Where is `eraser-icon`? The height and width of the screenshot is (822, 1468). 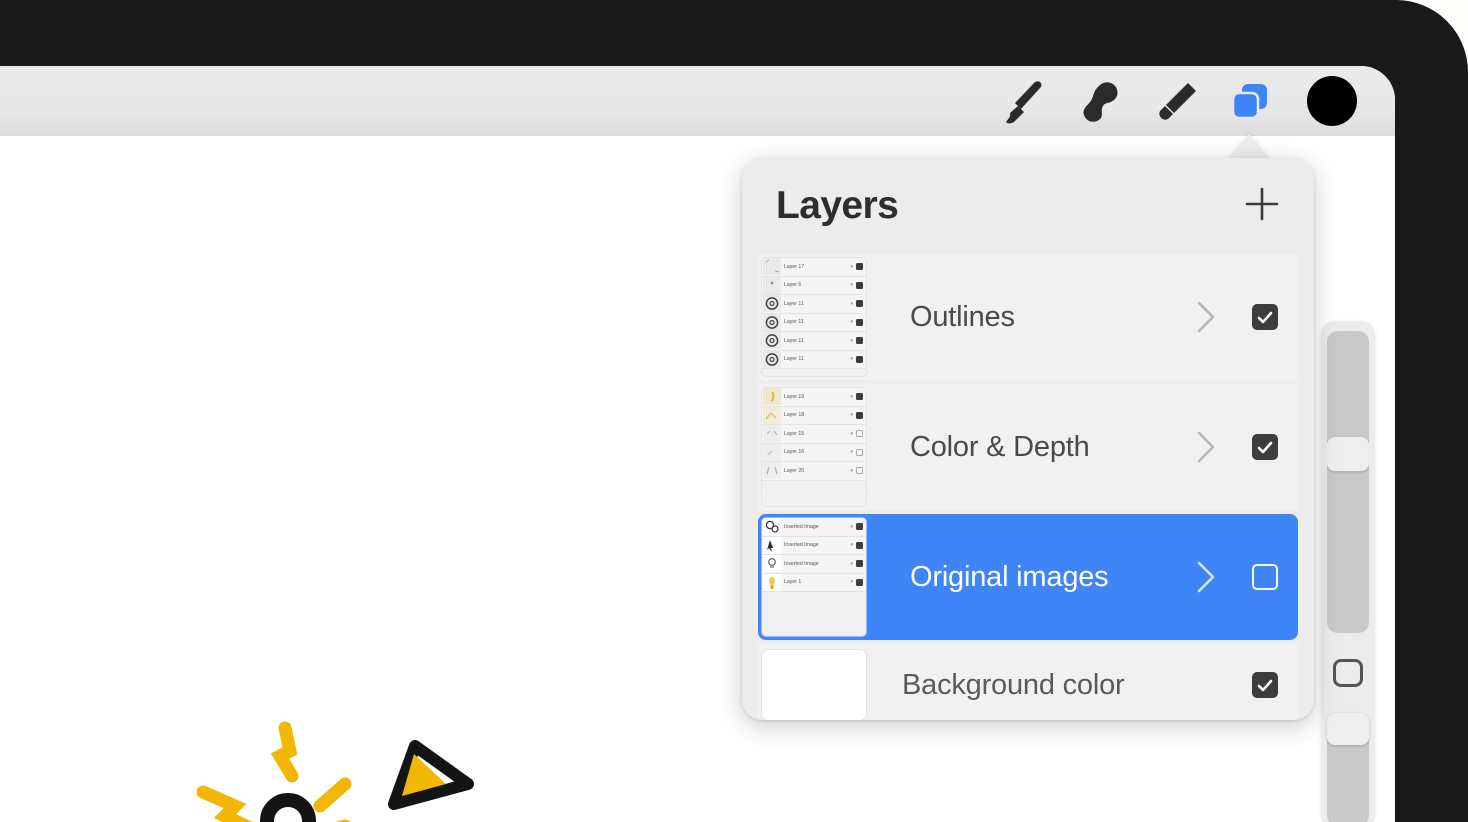 eraser-icon is located at coordinates (1175, 101).